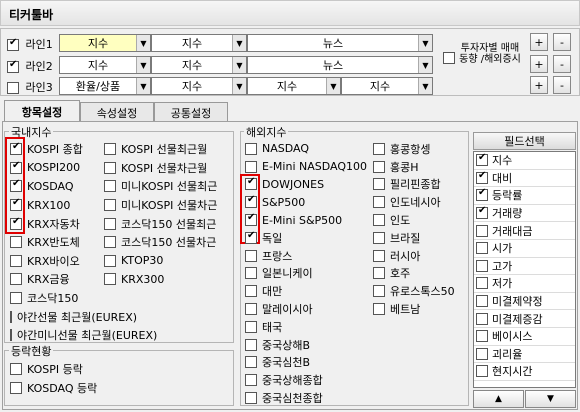  What do you see at coordinates (169, 168) in the screenshot?
I see `checkbox-item: KOSPI 선물차근월` at bounding box center [169, 168].